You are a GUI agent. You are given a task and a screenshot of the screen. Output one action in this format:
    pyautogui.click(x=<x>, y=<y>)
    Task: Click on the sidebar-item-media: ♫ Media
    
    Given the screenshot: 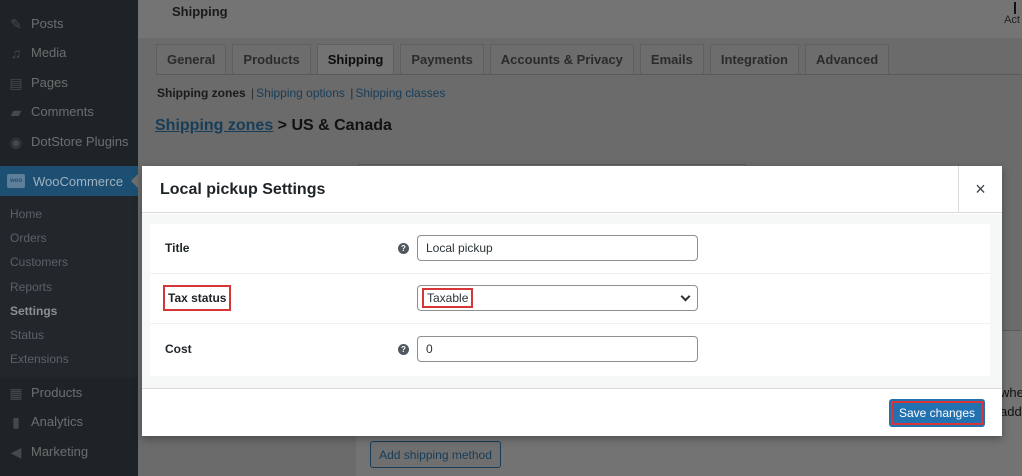 What is the action you would take?
    pyautogui.click(x=69, y=52)
    